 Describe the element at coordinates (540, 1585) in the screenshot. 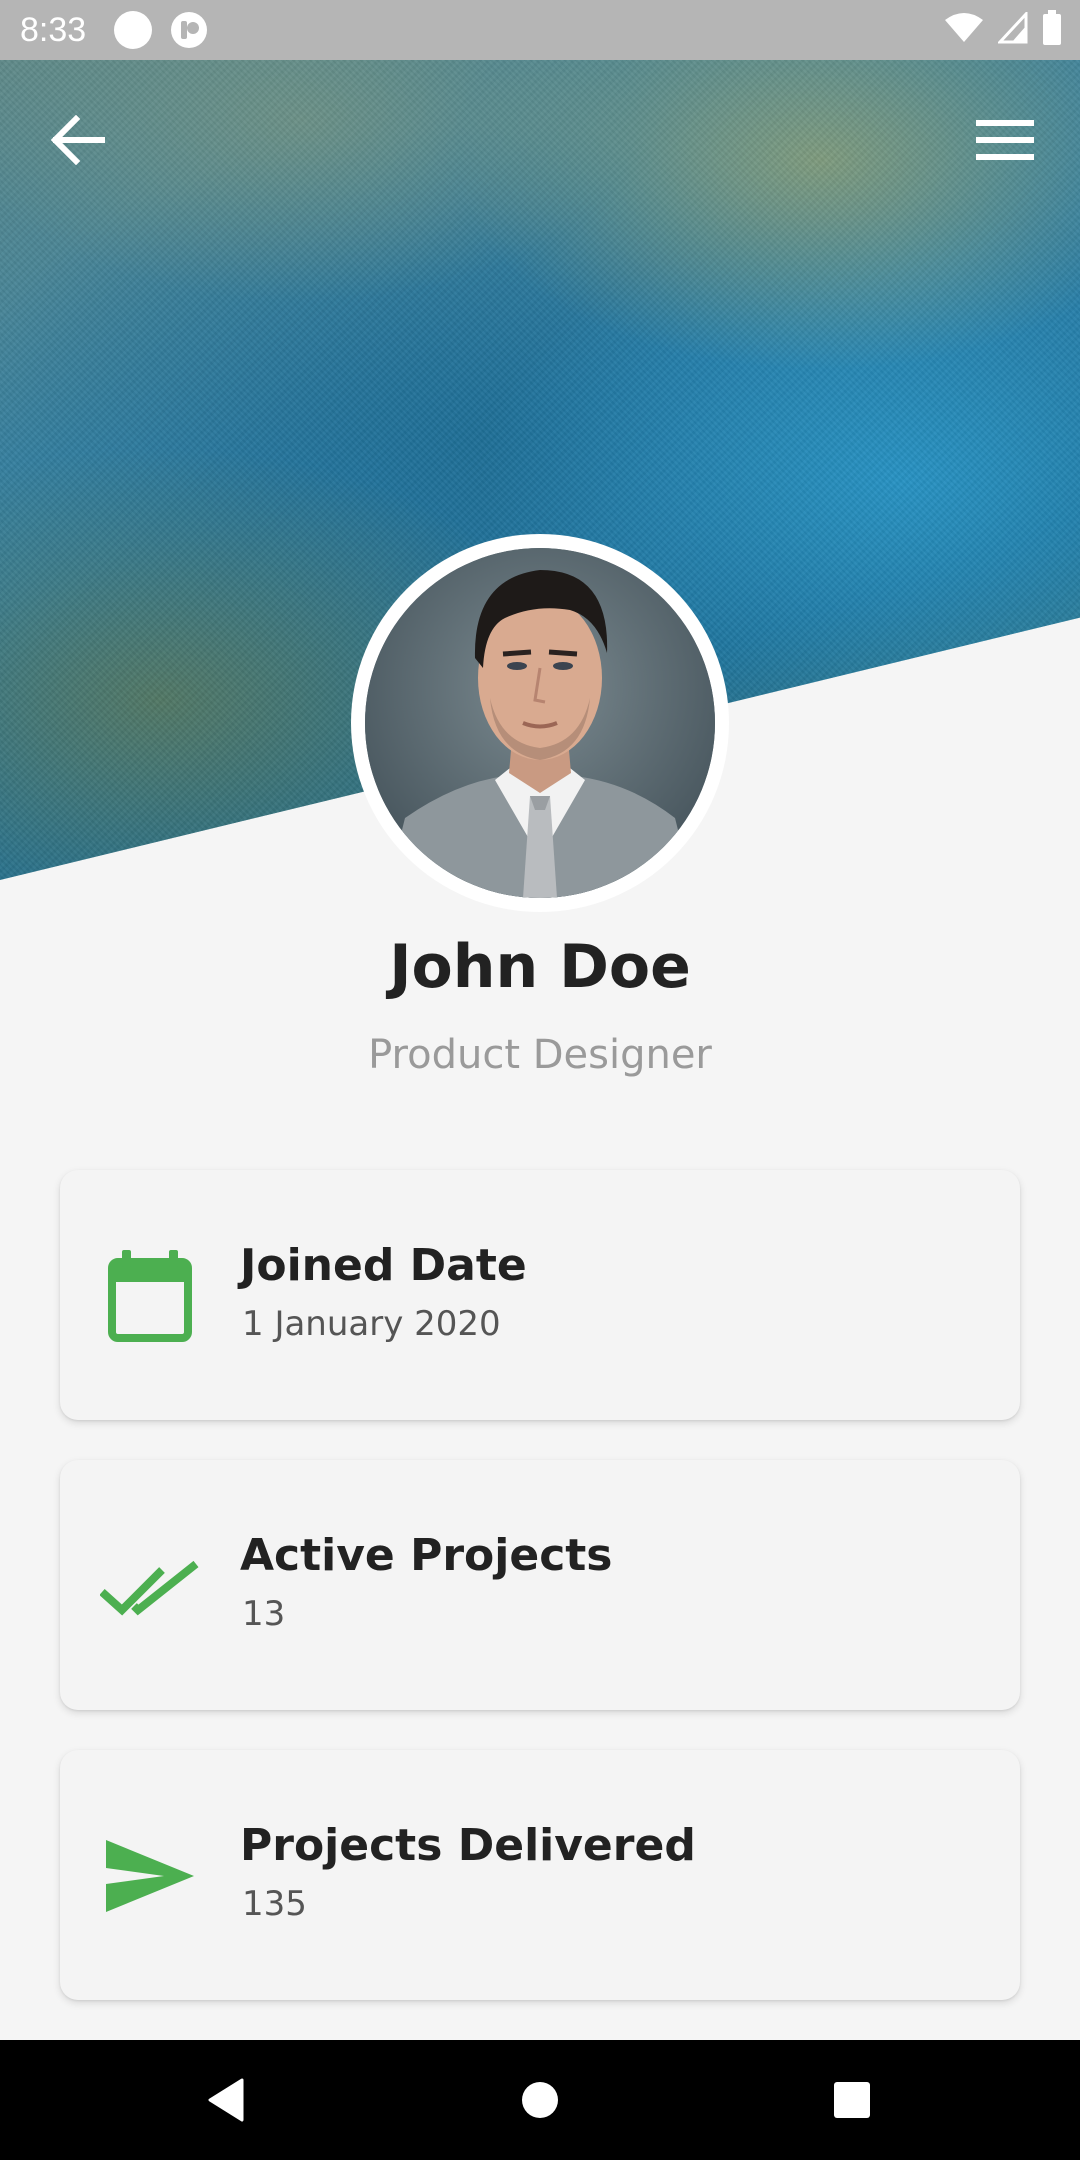

I see `active-projects-card: Active Projects 13` at that location.